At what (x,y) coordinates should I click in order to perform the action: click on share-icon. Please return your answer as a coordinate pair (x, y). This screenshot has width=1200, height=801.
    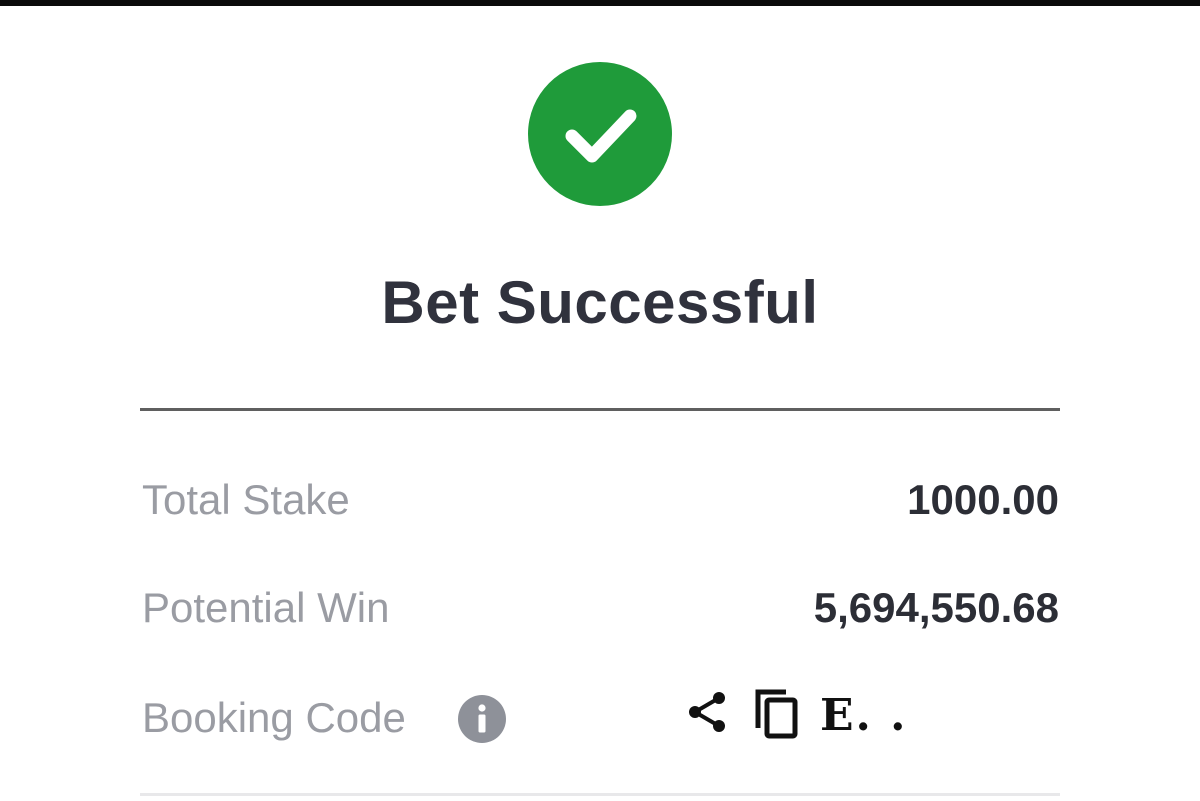
    Looking at the image, I should click on (707, 712).